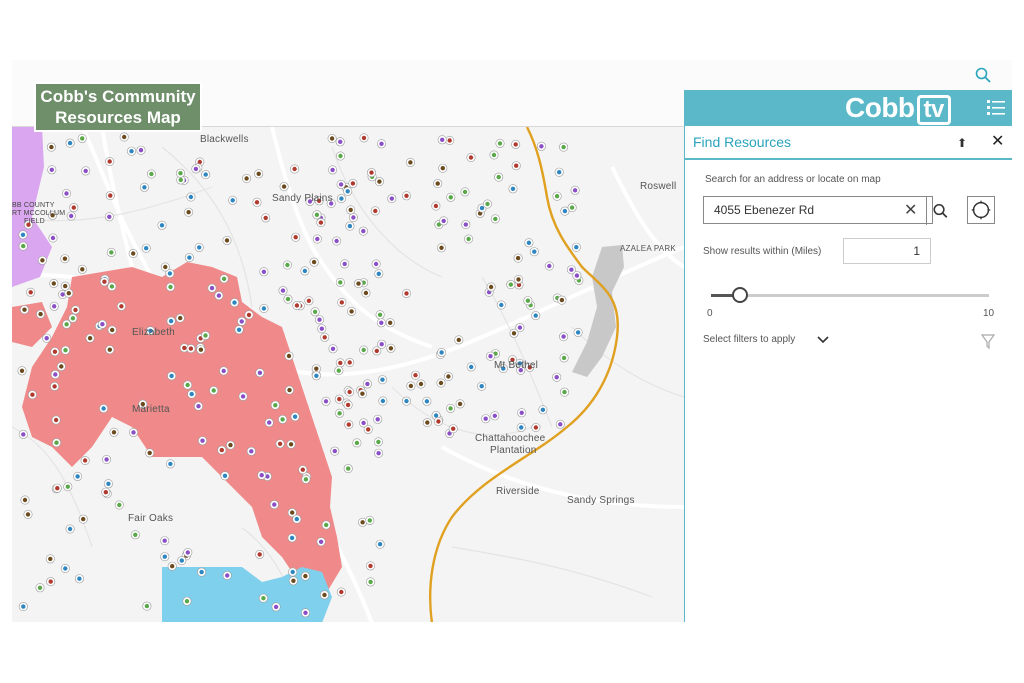 This screenshot has height=683, width=1024. Describe the element at coordinates (513, 450) in the screenshot. I see `place-label: Plantation` at that location.